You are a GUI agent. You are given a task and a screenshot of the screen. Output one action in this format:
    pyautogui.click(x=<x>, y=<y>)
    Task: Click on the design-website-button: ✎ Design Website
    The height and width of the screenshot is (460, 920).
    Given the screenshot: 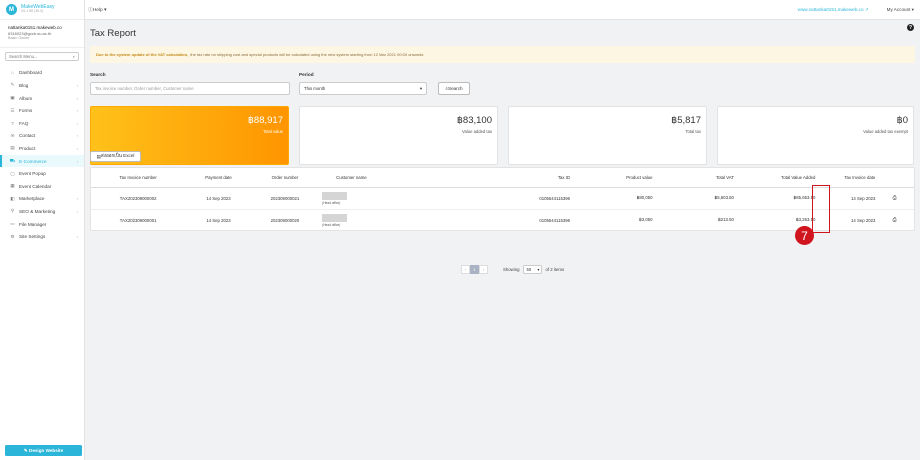 What is the action you would take?
    pyautogui.click(x=43, y=450)
    